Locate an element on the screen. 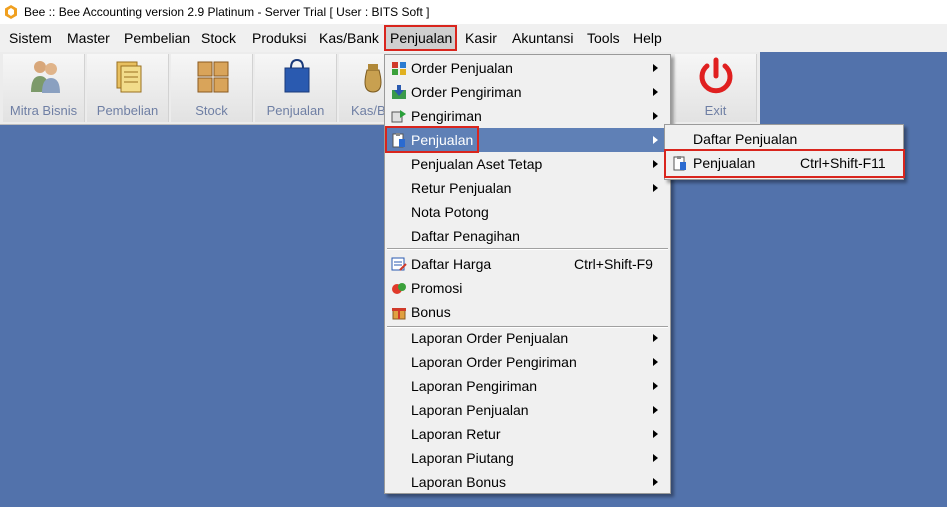  exit-button: Exit is located at coordinates (716, 88).